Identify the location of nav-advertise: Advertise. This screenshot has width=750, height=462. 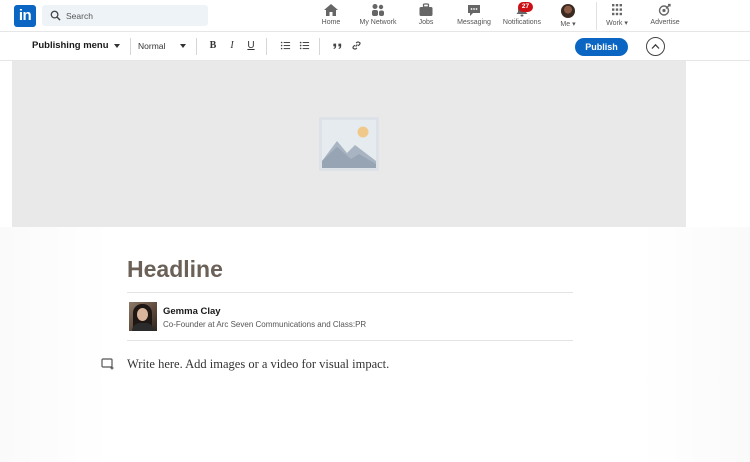
(665, 16).